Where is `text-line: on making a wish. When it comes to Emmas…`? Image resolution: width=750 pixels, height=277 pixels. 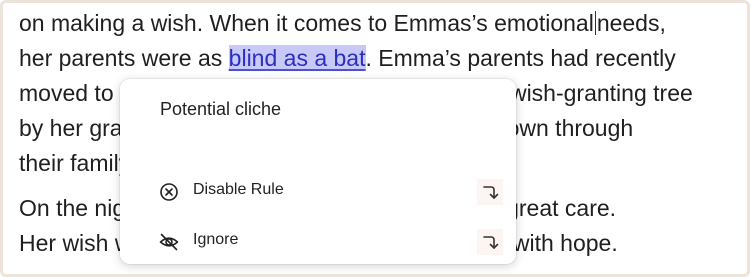 text-line: on making a wish. When it comes to Emmas… is located at coordinates (383, 23).